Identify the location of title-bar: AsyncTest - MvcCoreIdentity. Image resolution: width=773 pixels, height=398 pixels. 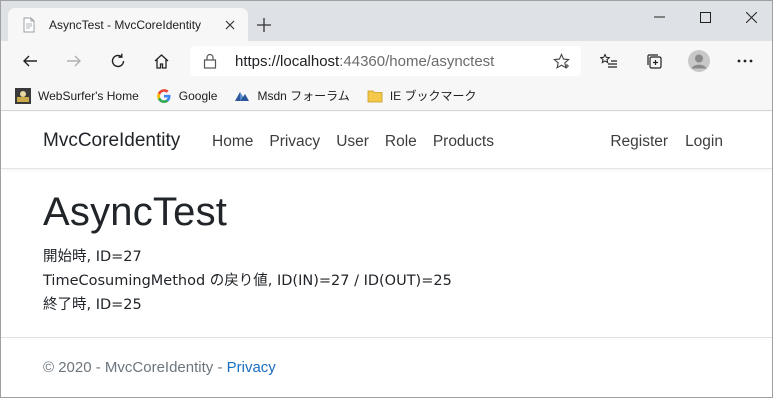
(386, 21).